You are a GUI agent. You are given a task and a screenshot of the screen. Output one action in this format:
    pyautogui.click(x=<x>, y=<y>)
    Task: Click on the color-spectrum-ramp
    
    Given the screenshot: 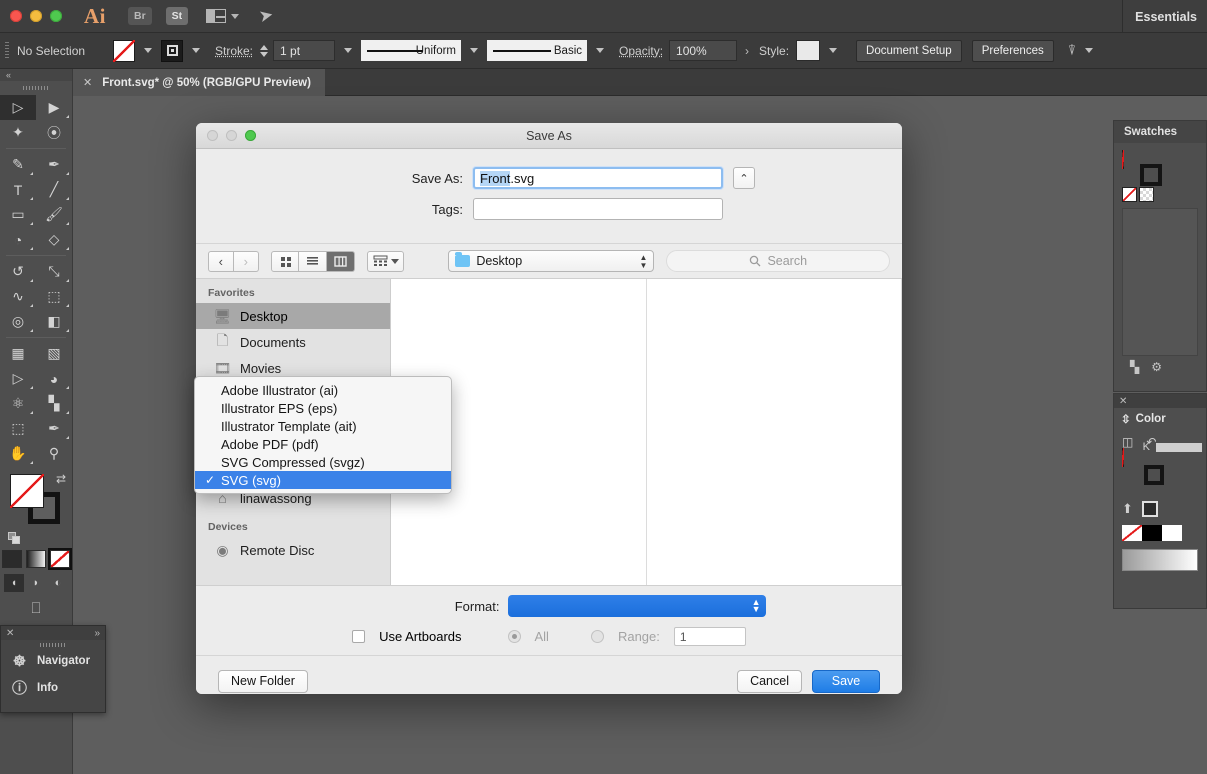 What is the action you would take?
    pyautogui.click(x=1160, y=560)
    